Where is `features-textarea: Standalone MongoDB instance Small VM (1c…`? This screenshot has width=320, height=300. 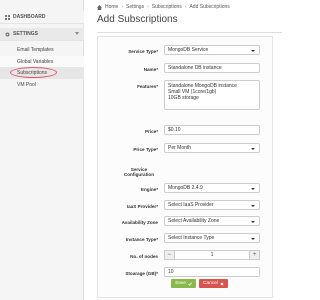 features-textarea: Standalone MongoDB instance Small VM (1c… is located at coordinates (212, 95).